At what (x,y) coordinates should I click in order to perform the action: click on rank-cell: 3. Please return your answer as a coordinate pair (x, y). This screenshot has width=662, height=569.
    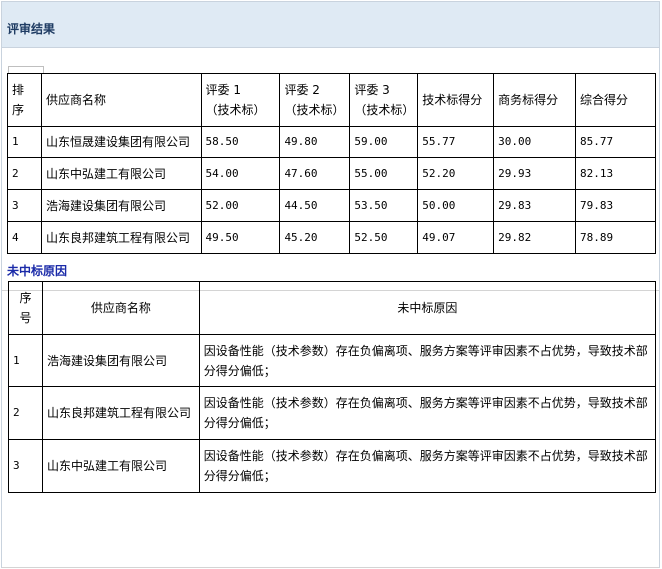
    Looking at the image, I should click on (24, 205).